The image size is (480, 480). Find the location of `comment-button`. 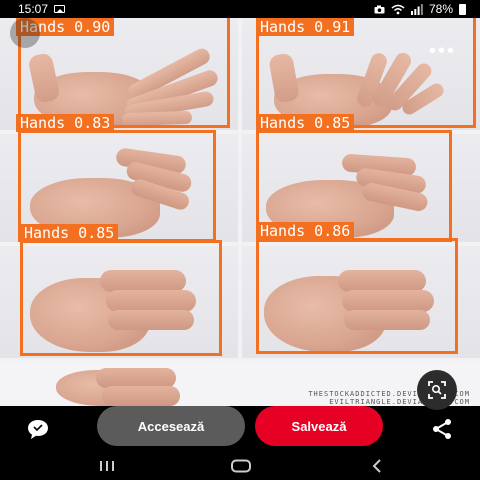

comment-button is located at coordinates (38, 429).